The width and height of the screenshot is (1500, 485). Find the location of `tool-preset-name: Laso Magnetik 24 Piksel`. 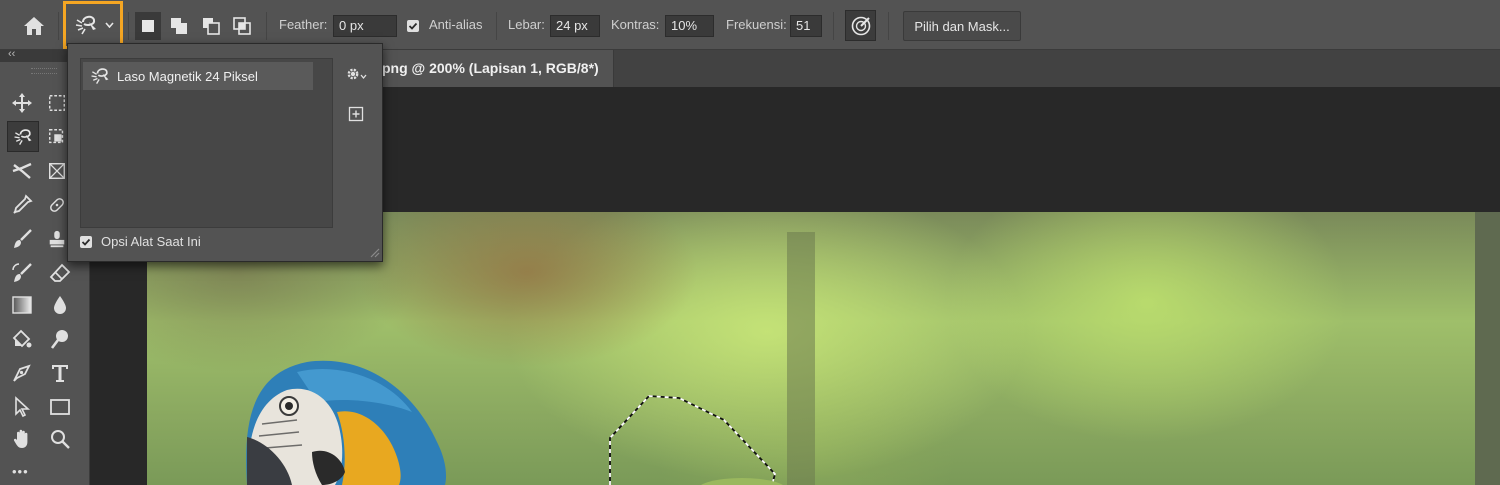

tool-preset-name: Laso Magnetik 24 Piksel is located at coordinates (187, 76).